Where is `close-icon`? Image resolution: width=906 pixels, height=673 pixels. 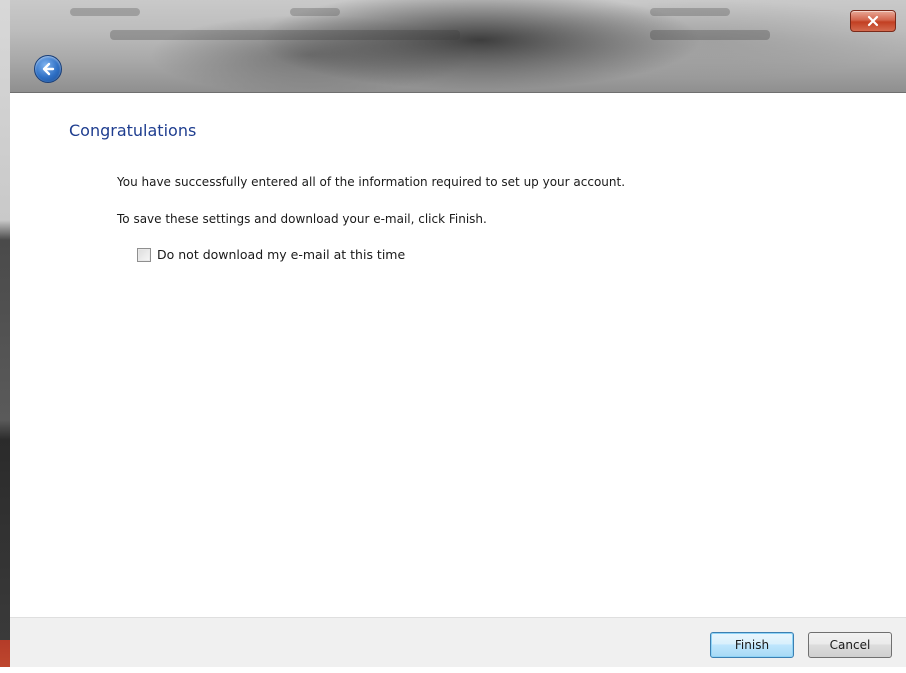 close-icon is located at coordinates (873, 21).